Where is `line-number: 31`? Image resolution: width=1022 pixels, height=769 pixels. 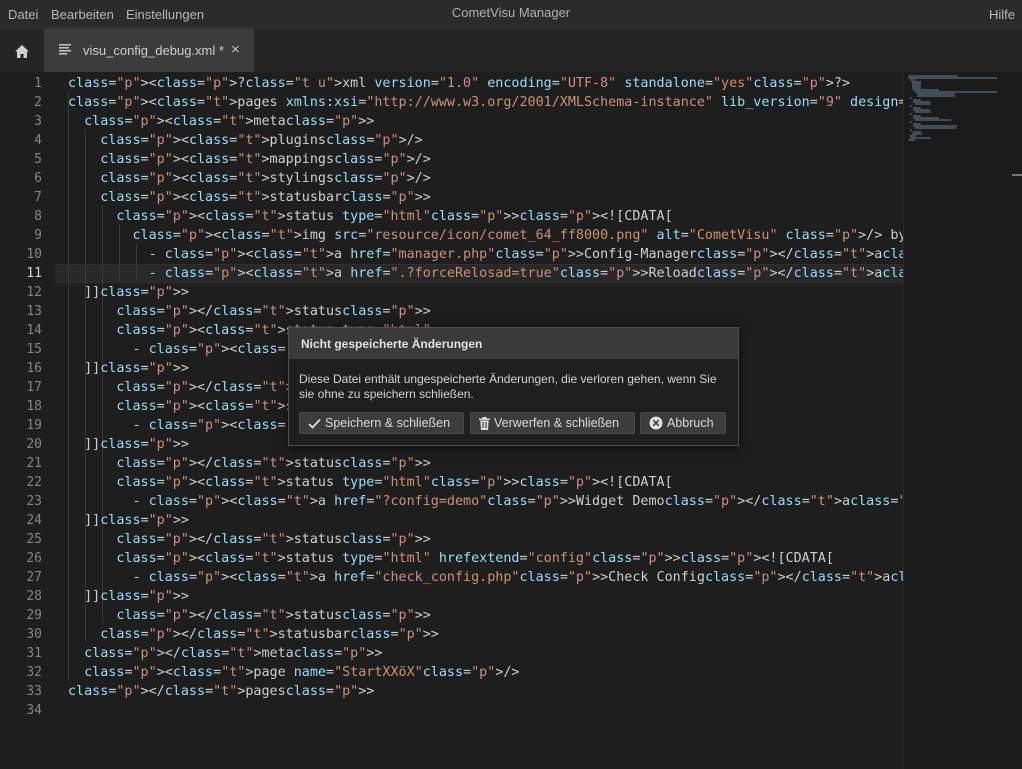
line-number: 31 is located at coordinates (34, 653).